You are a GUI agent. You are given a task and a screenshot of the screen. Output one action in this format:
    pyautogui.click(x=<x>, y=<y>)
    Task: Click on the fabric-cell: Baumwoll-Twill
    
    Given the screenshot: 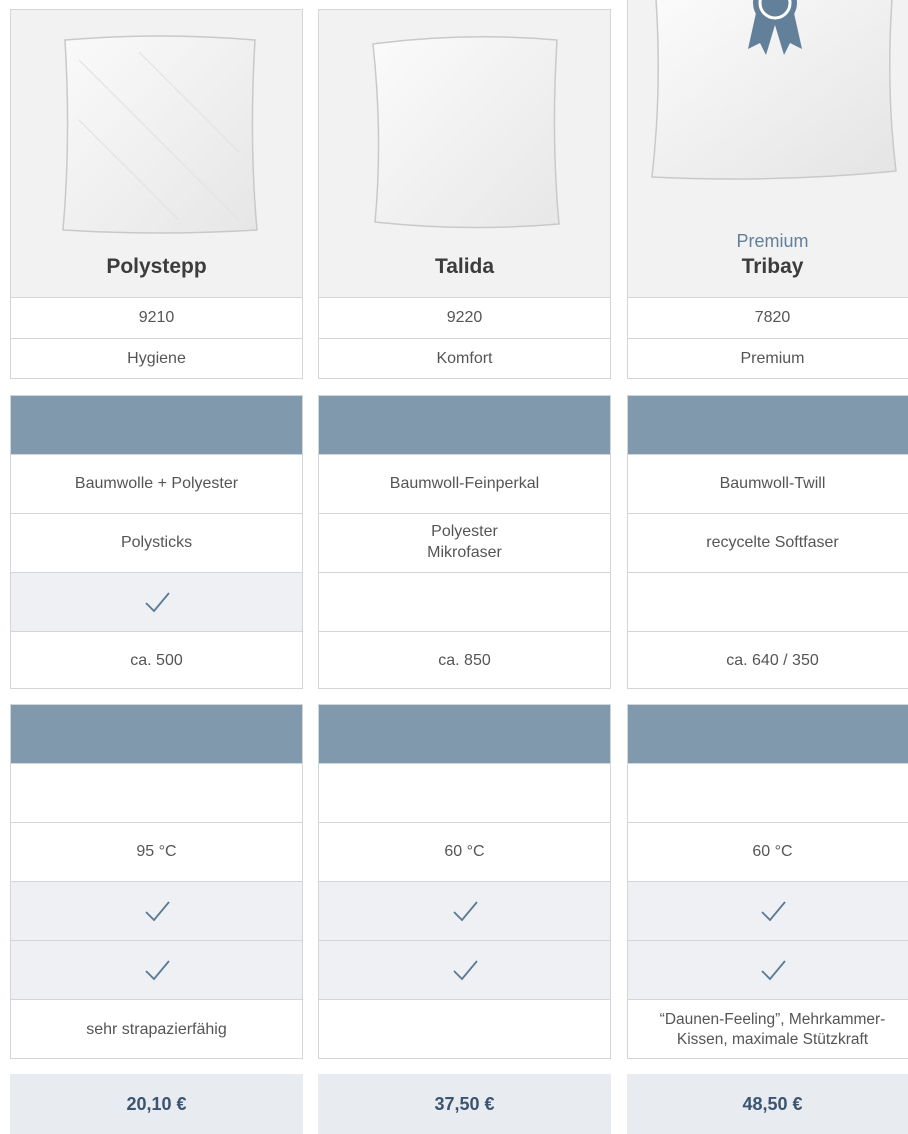 What is the action you would take?
    pyautogui.click(x=768, y=483)
    